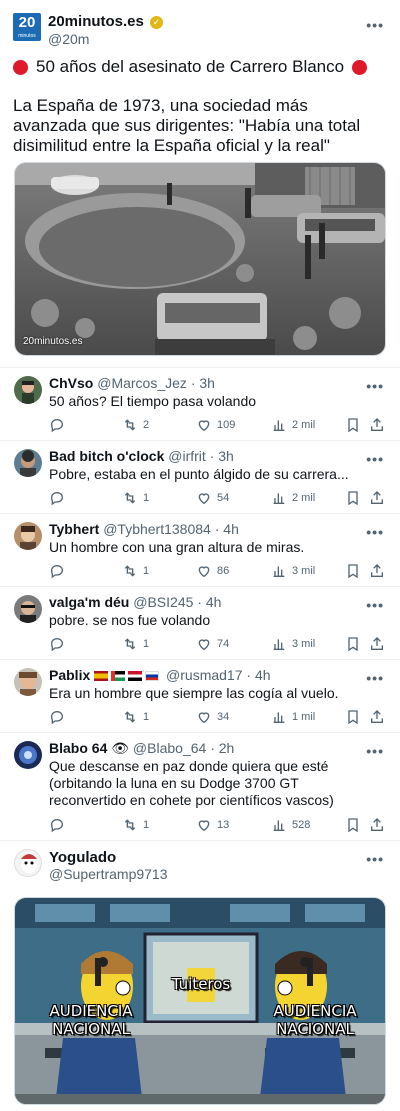  Describe the element at coordinates (212, 498) in the screenshot. I see `like-button: 54` at that location.